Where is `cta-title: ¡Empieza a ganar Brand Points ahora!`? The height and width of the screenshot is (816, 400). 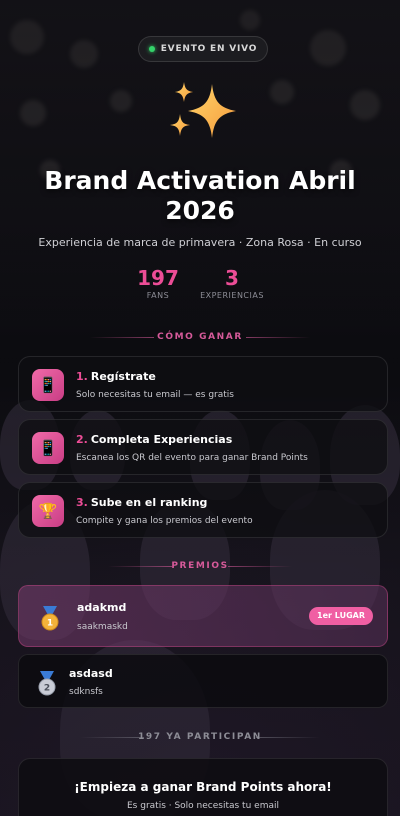
cta-title: ¡Empieza a ganar Brand Points ahora! is located at coordinates (203, 787).